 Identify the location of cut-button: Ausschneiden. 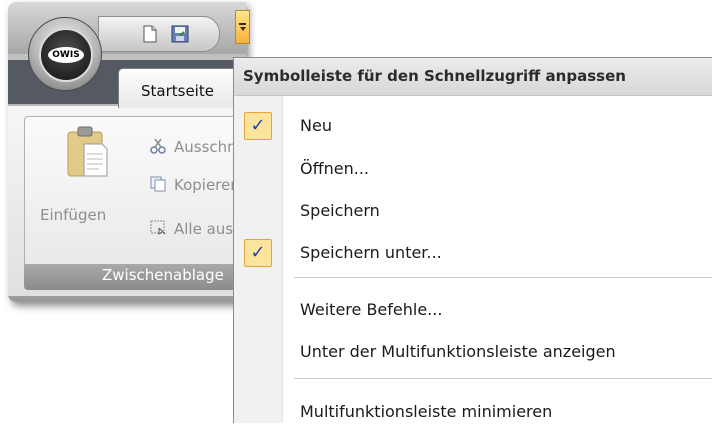
(198, 147).